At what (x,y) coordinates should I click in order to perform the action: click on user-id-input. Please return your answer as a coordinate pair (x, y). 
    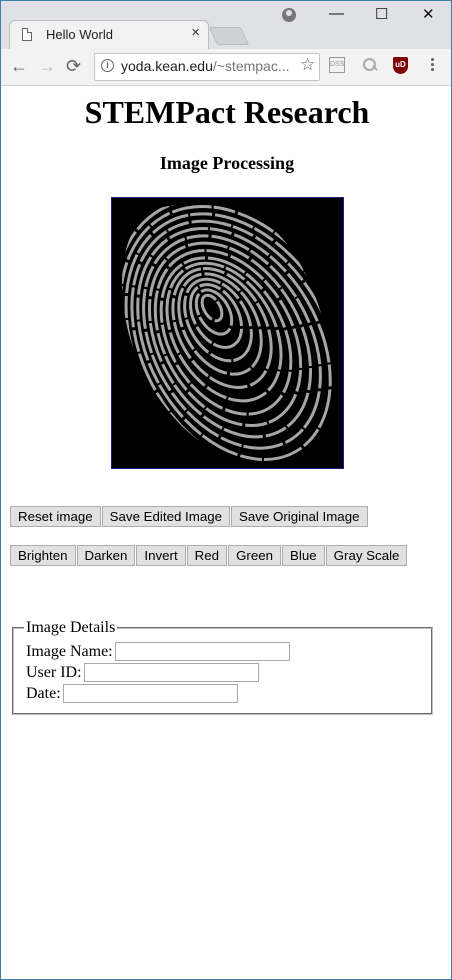
    Looking at the image, I should click on (171, 672).